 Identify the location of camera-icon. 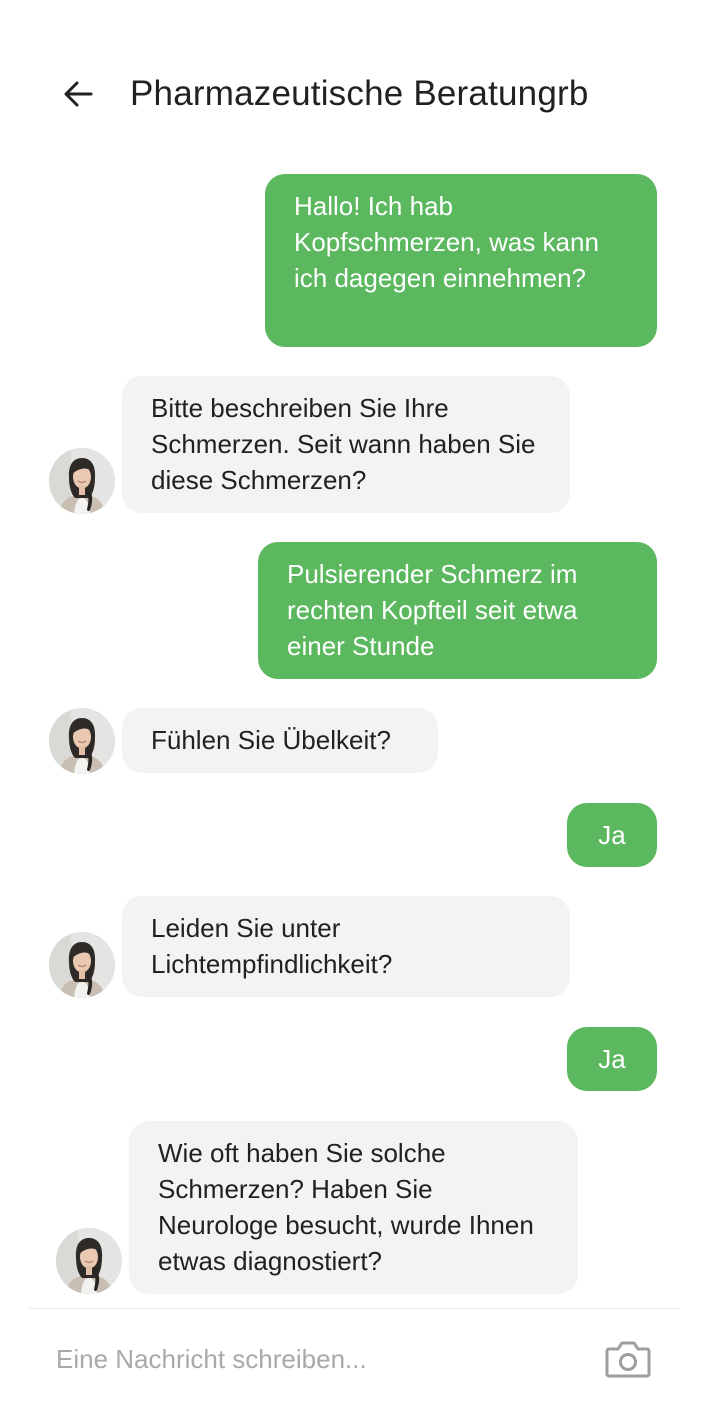
(628, 1359).